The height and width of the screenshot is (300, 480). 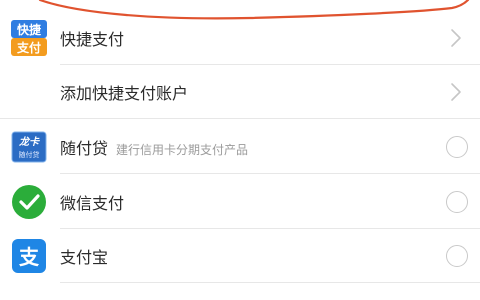 I want to click on wechat-pay-icon, so click(x=29, y=202).